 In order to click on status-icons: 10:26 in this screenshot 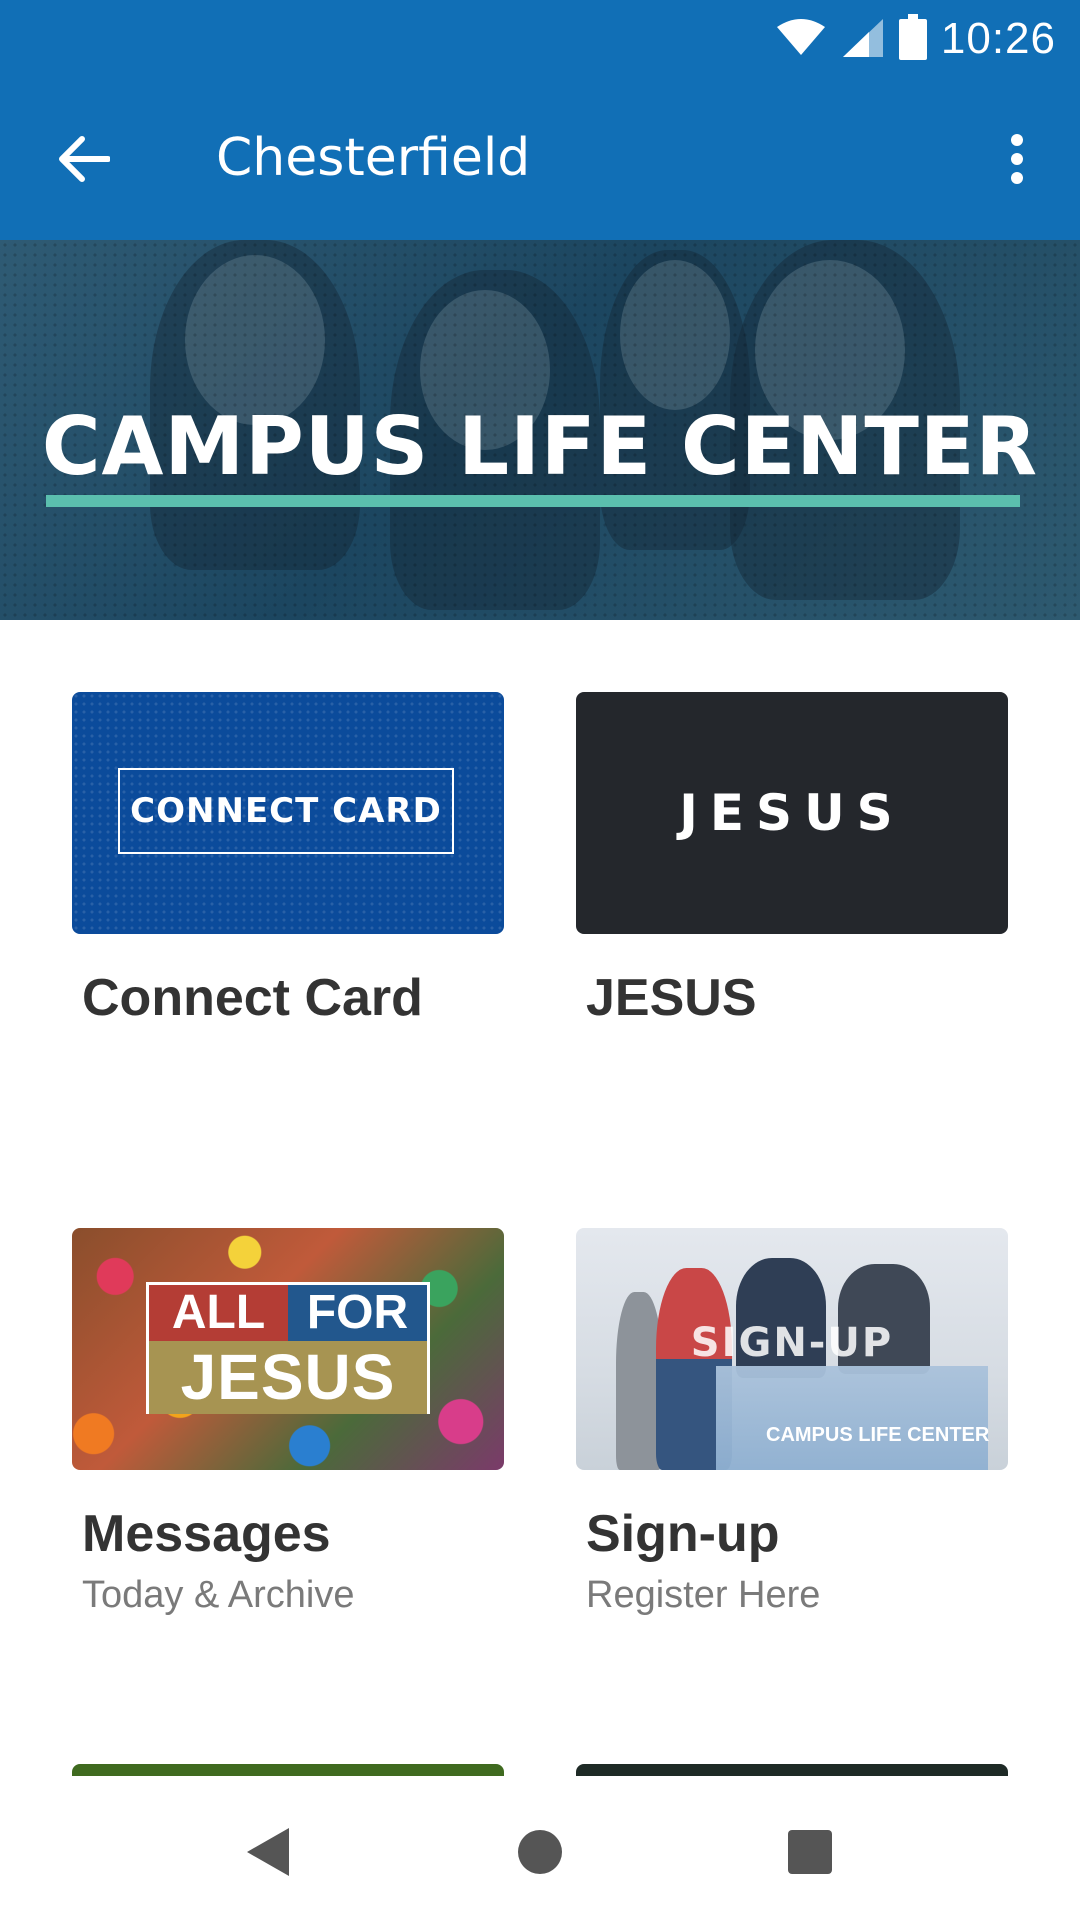, I will do `click(915, 39)`.